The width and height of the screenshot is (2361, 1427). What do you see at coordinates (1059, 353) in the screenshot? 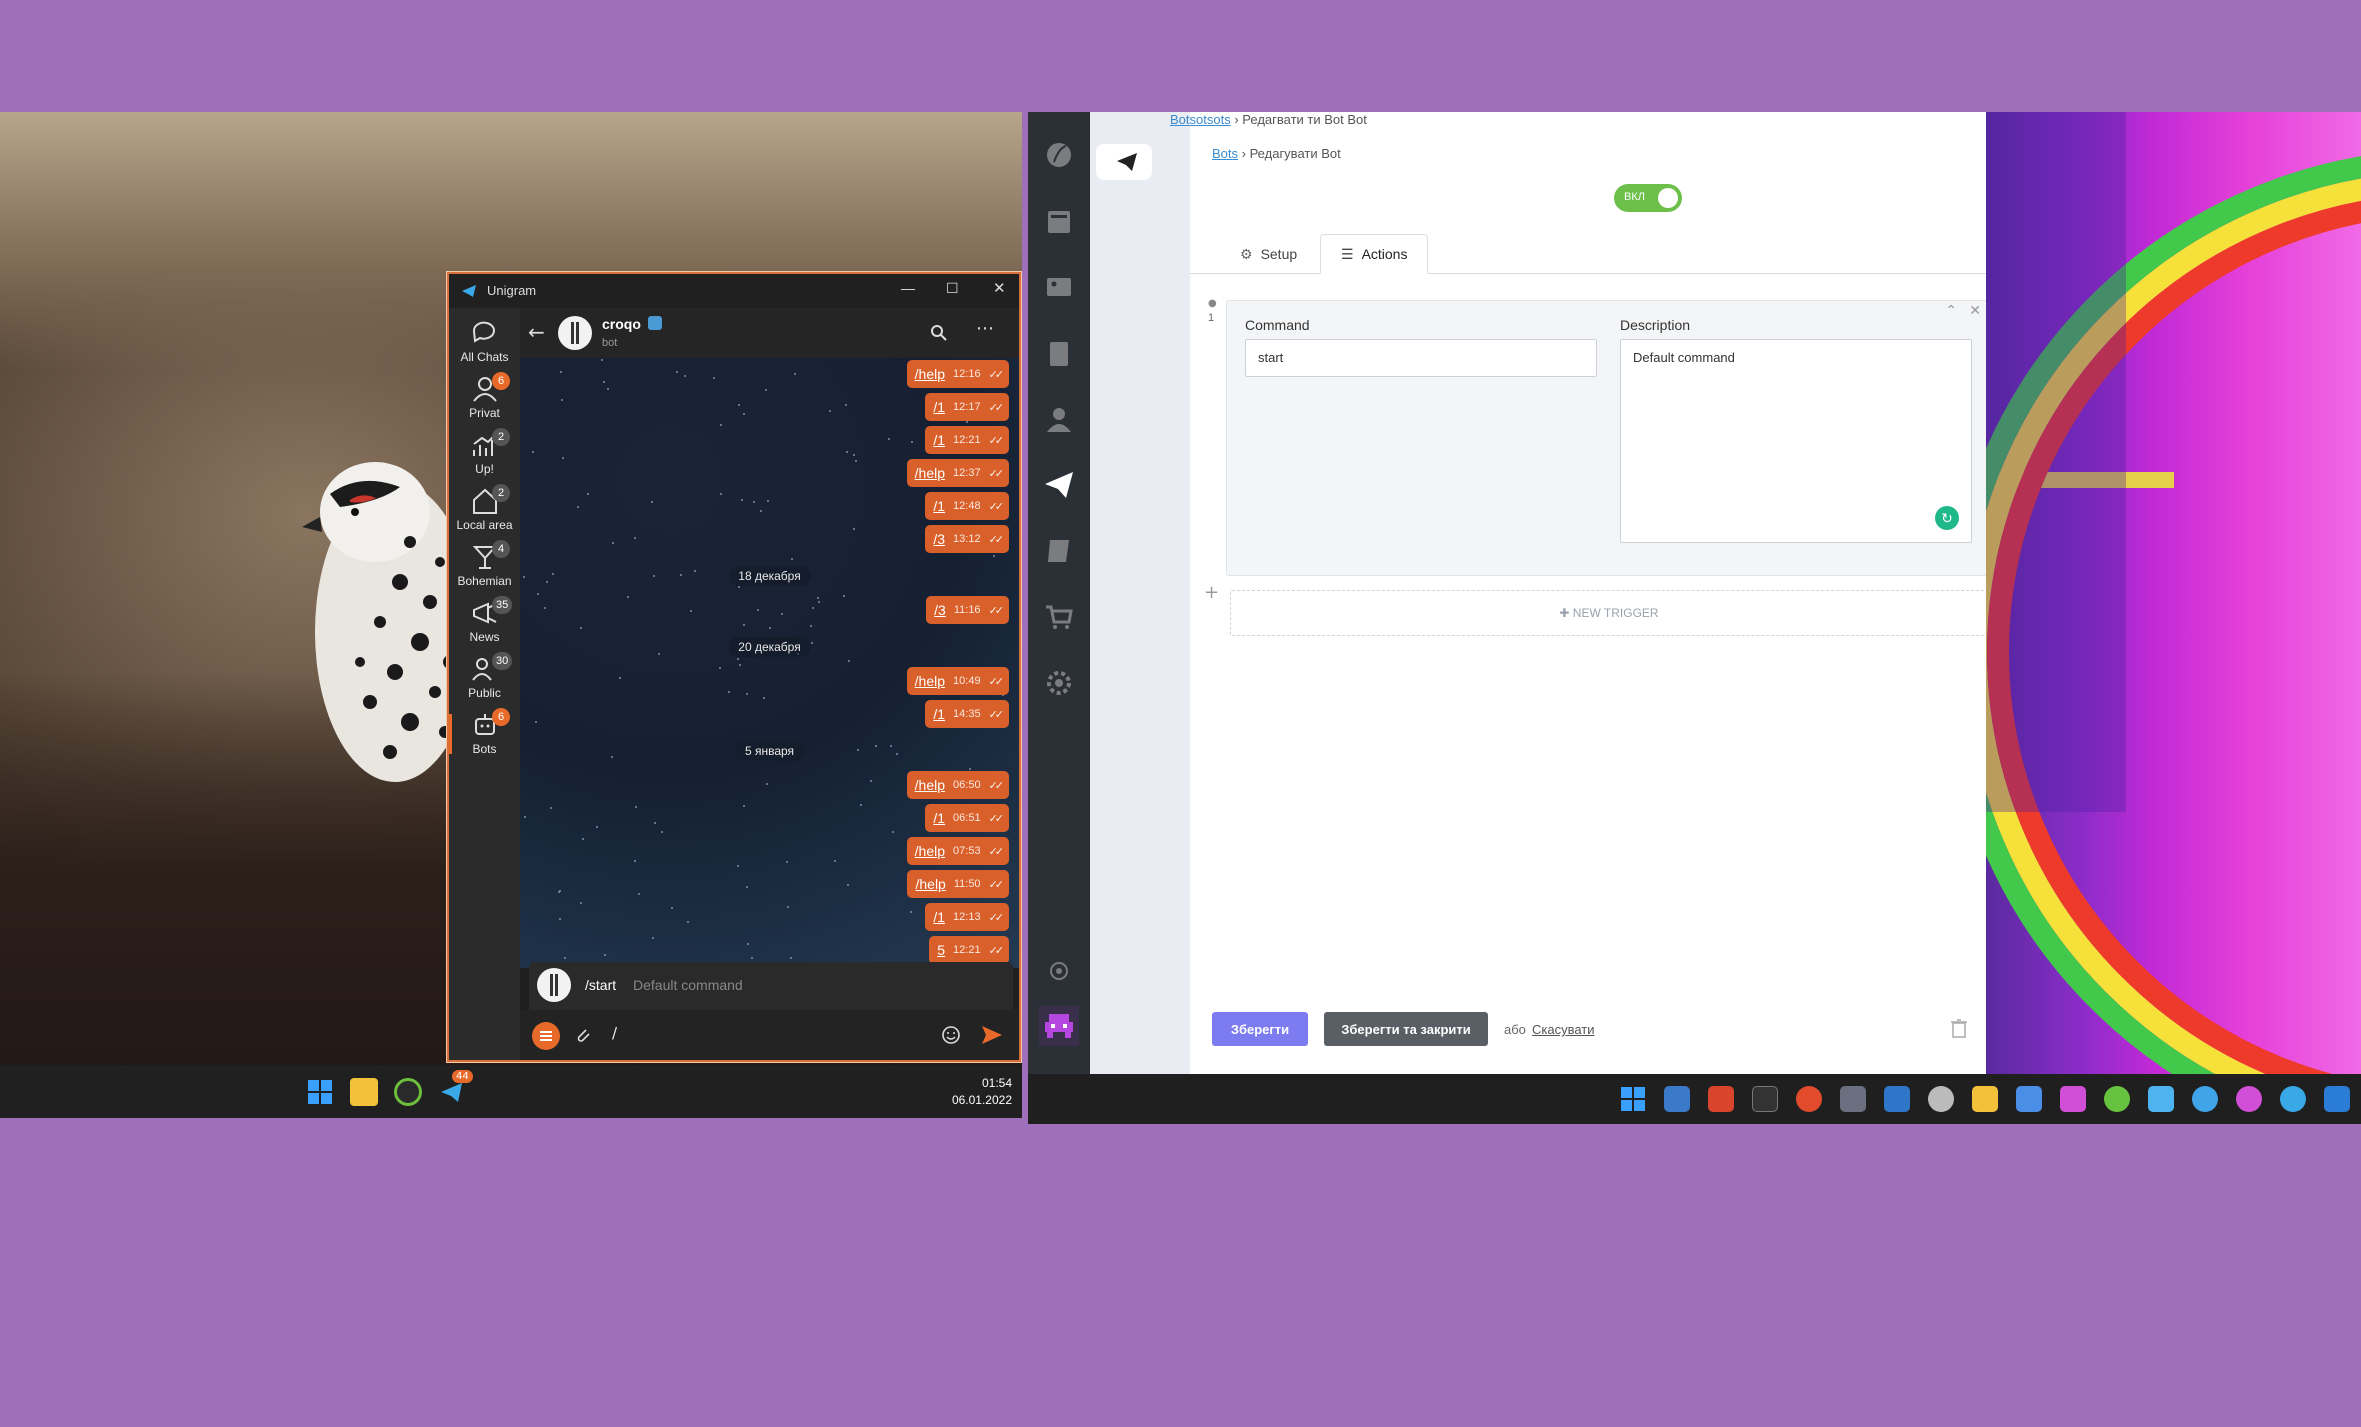
I see `documents-icon` at bounding box center [1059, 353].